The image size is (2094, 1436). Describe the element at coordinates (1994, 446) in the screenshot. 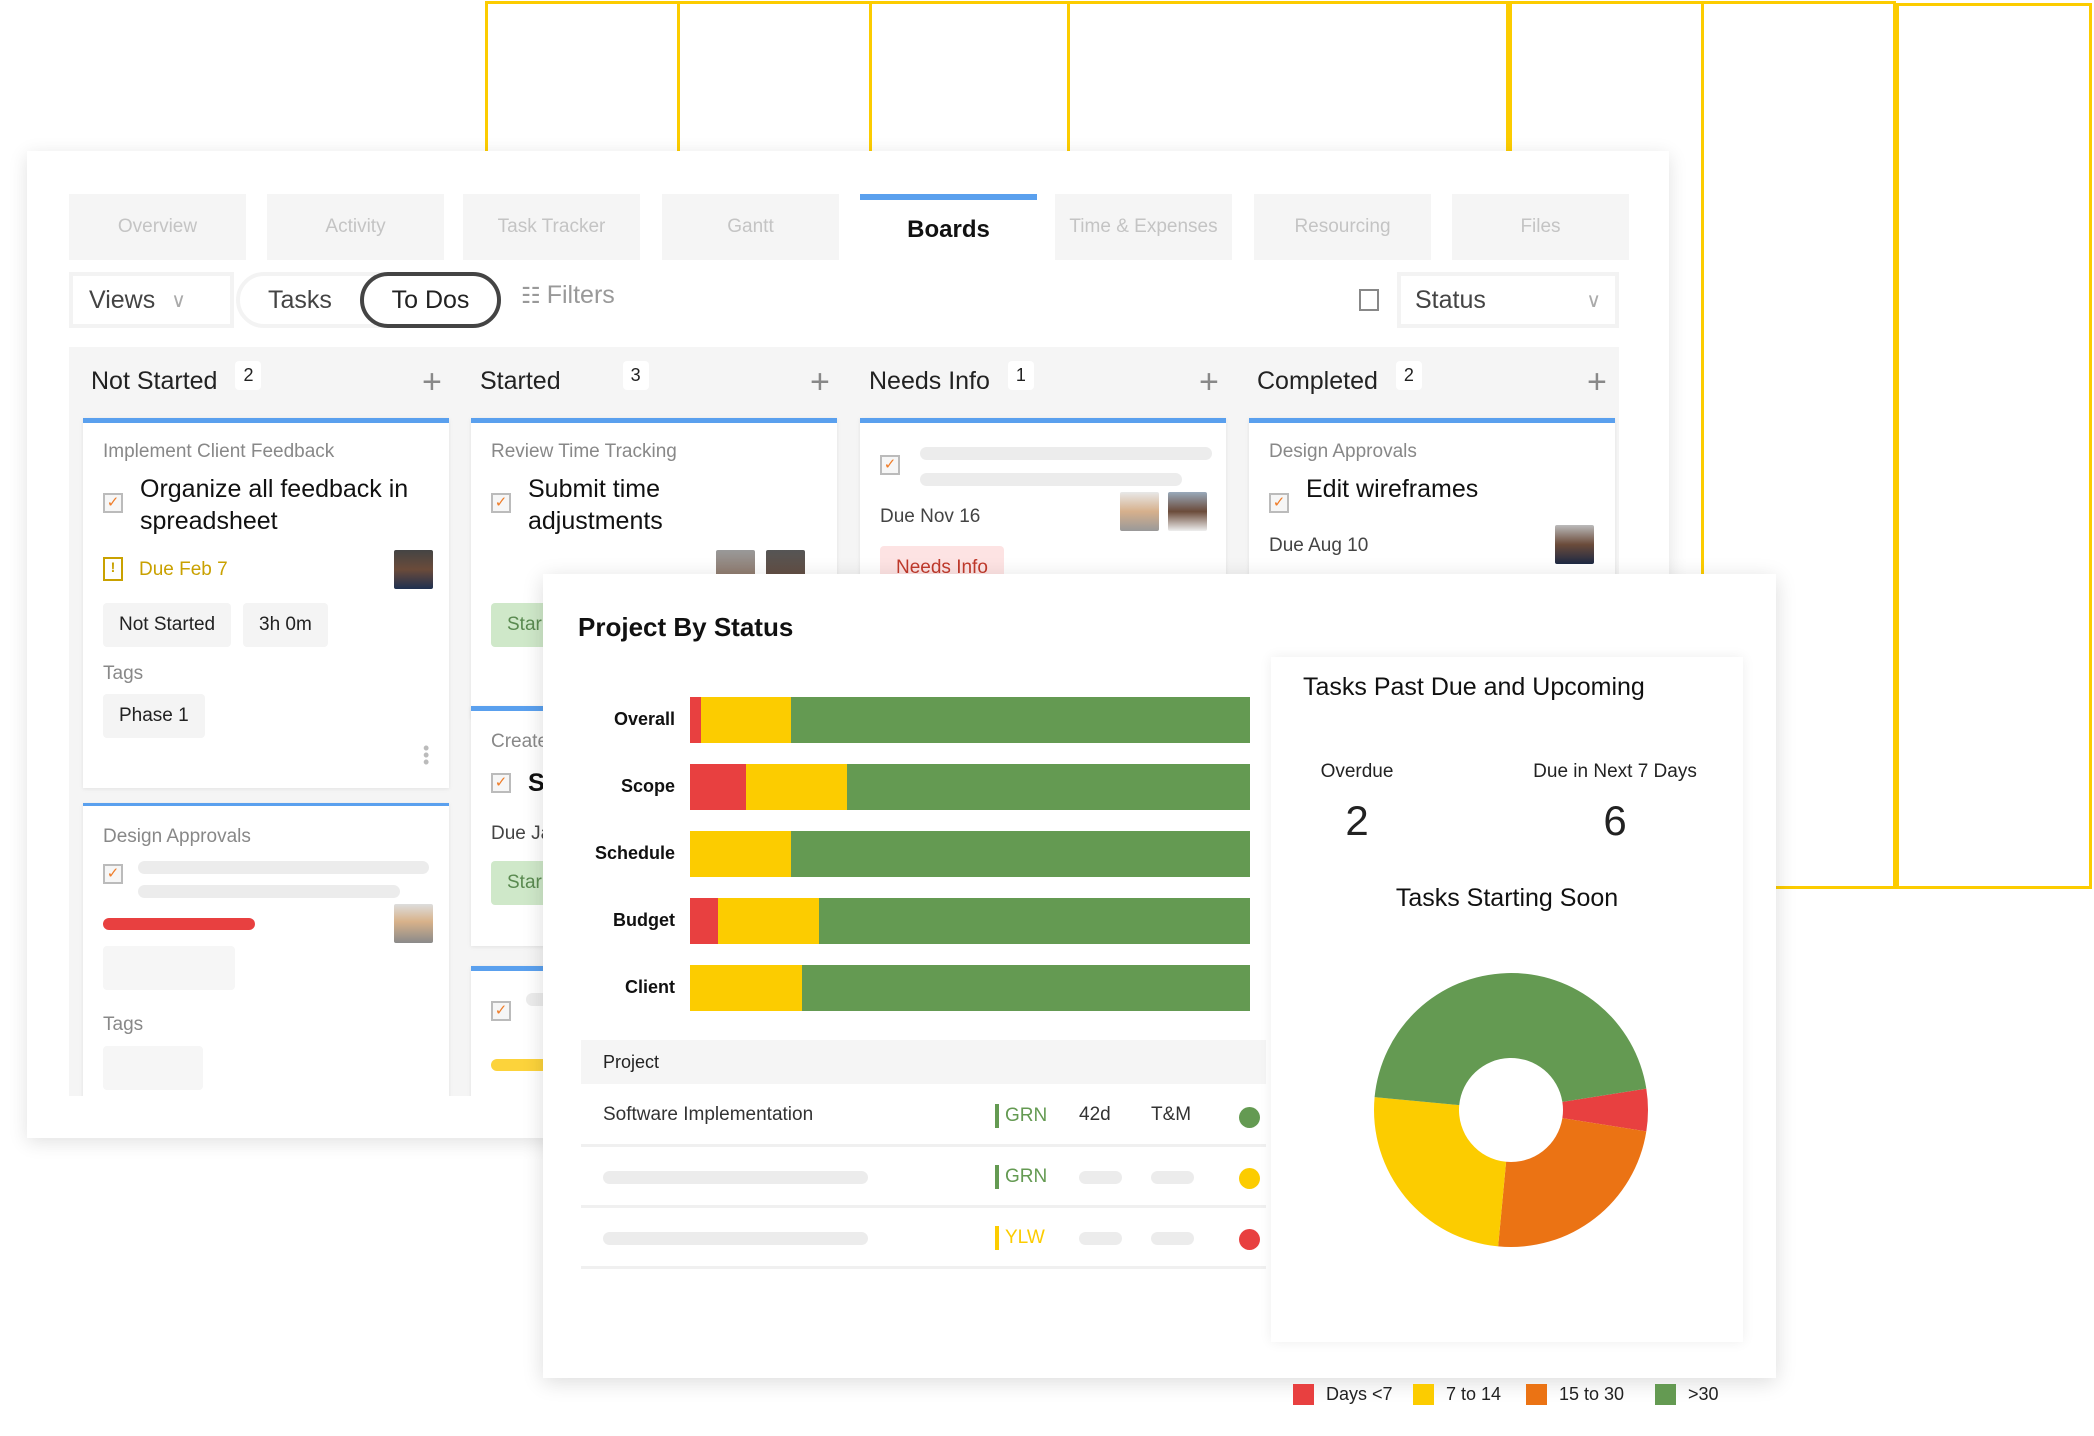

I see `decor-frame` at that location.